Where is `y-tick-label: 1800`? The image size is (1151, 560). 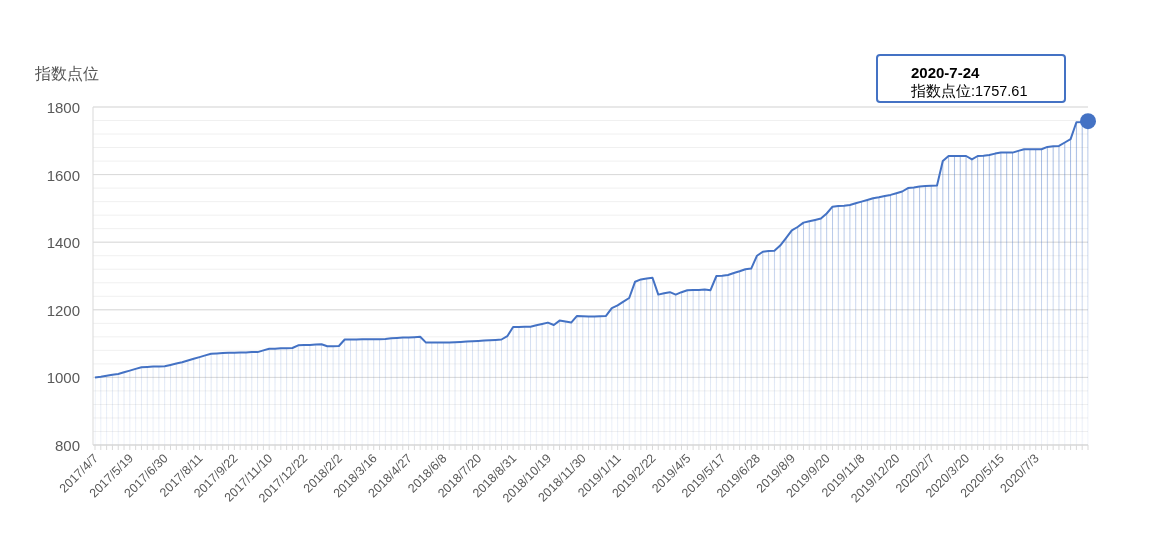
y-tick-label: 1800 is located at coordinates (63, 107).